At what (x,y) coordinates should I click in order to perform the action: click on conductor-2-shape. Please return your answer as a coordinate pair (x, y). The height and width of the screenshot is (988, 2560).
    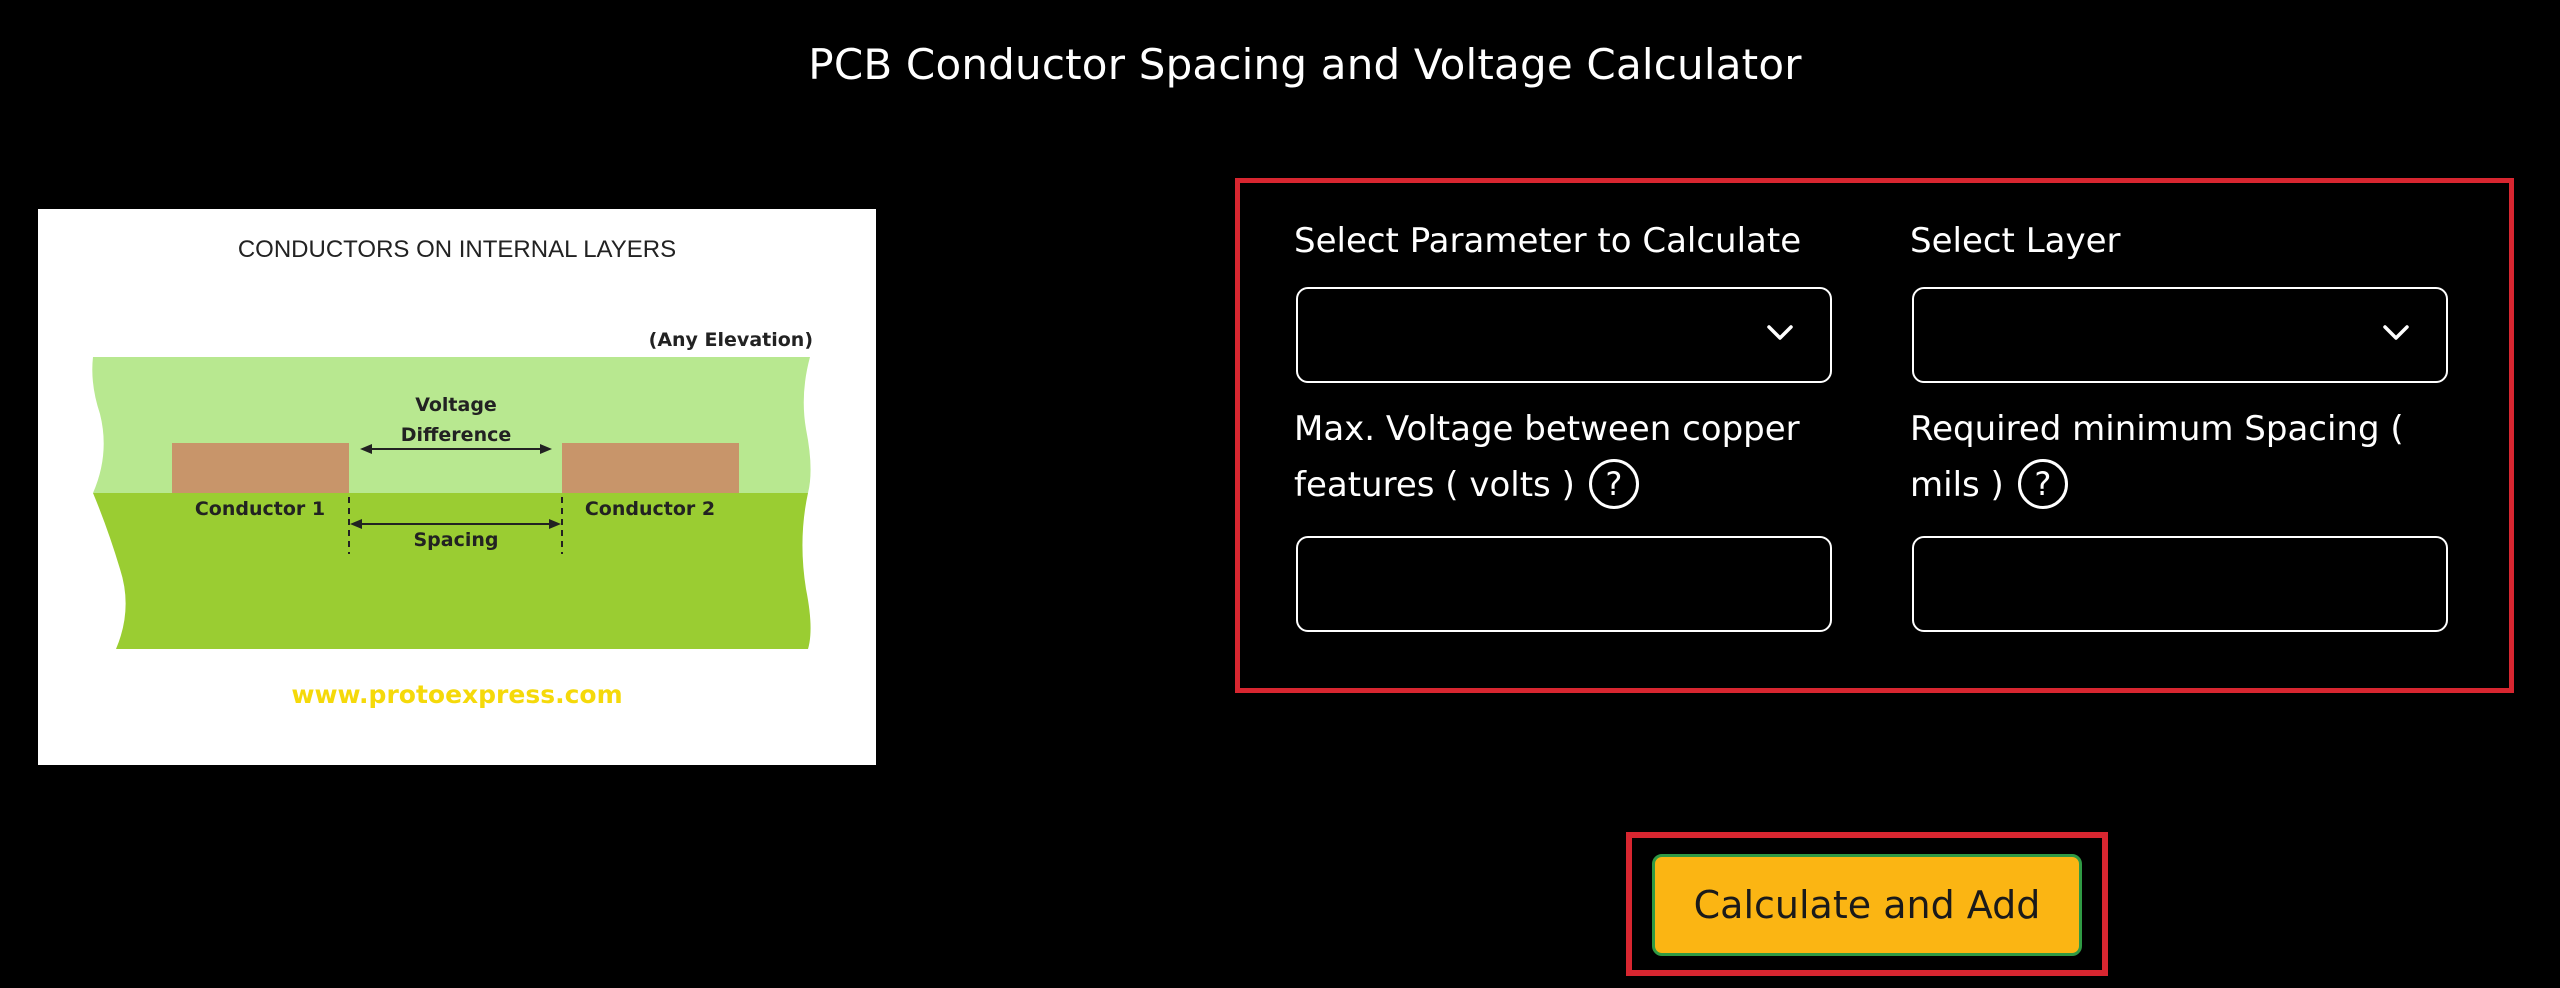
    Looking at the image, I should click on (650, 468).